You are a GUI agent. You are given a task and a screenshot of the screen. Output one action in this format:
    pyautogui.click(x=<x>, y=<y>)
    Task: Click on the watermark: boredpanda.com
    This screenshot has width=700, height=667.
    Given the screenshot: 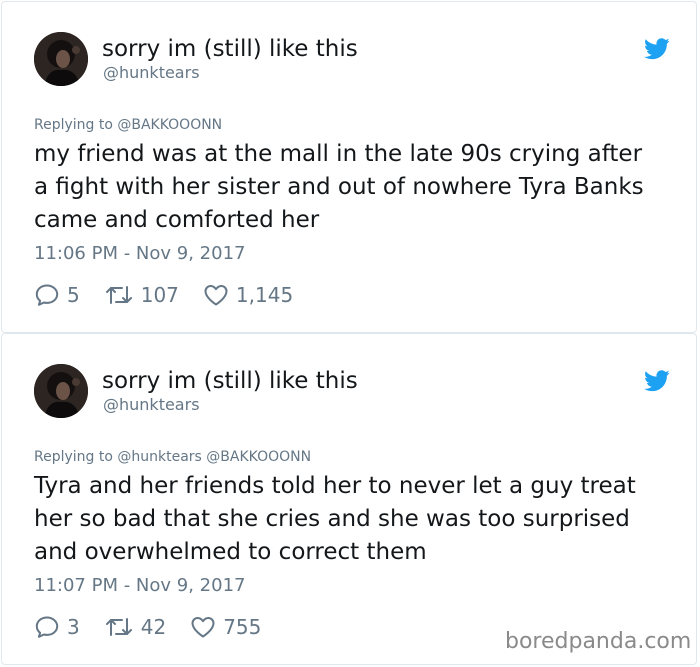 What is the action you would take?
    pyautogui.click(x=598, y=641)
    